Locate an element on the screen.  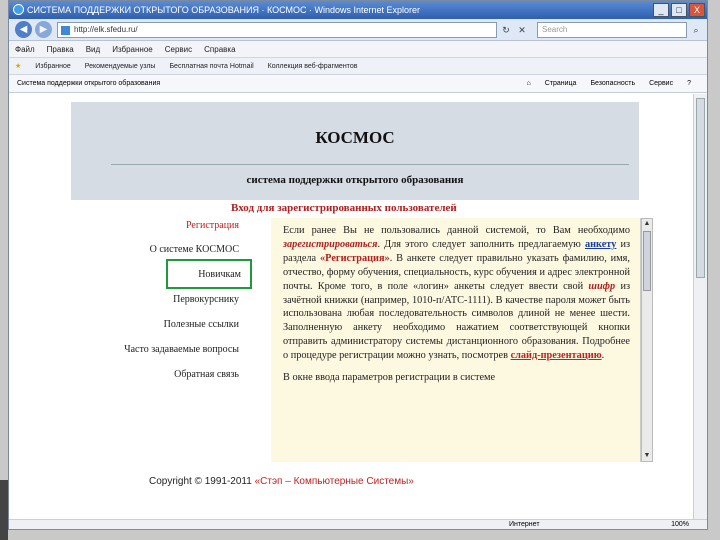
favorites-star-icon: ★ is located at coordinates (18, 66).